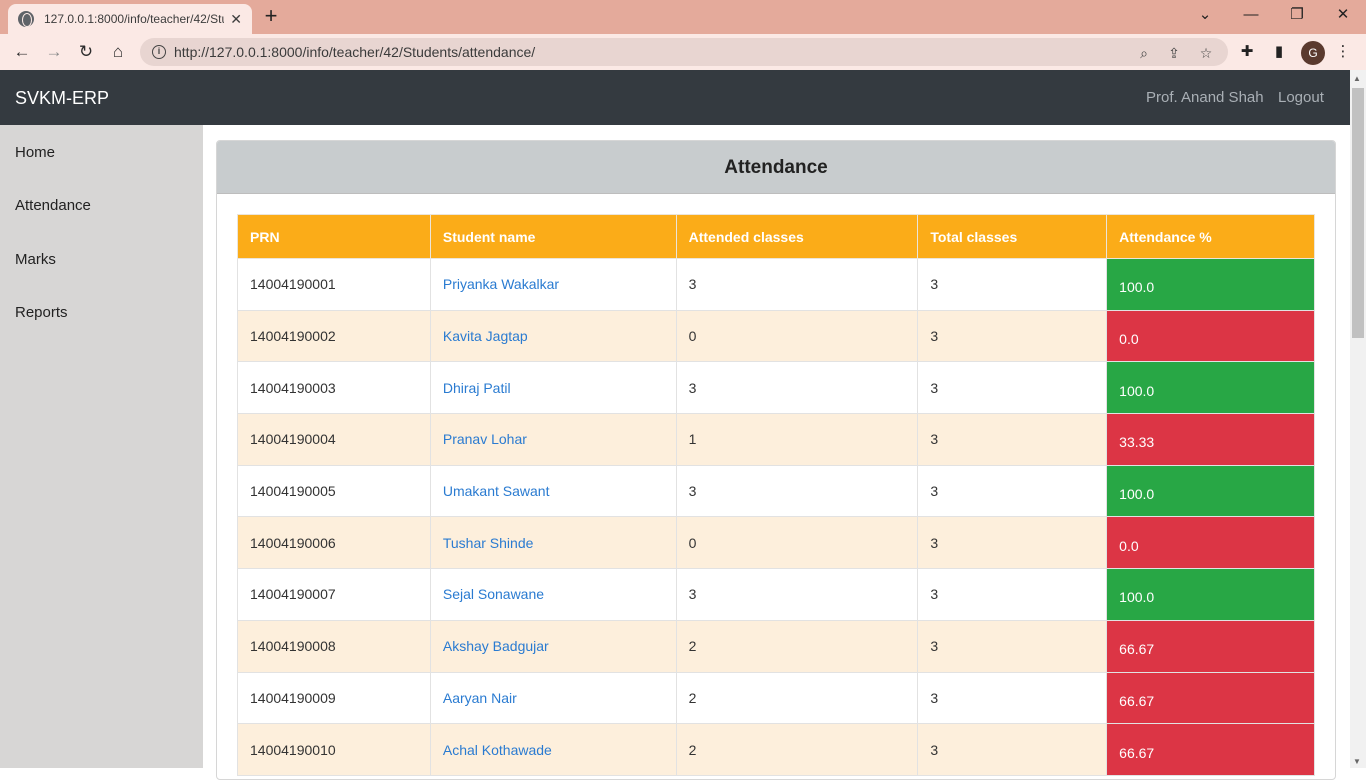 Image resolution: width=1366 pixels, height=780 pixels. Describe the element at coordinates (1174, 53) in the screenshot. I see `share-icon: ⇪` at that location.